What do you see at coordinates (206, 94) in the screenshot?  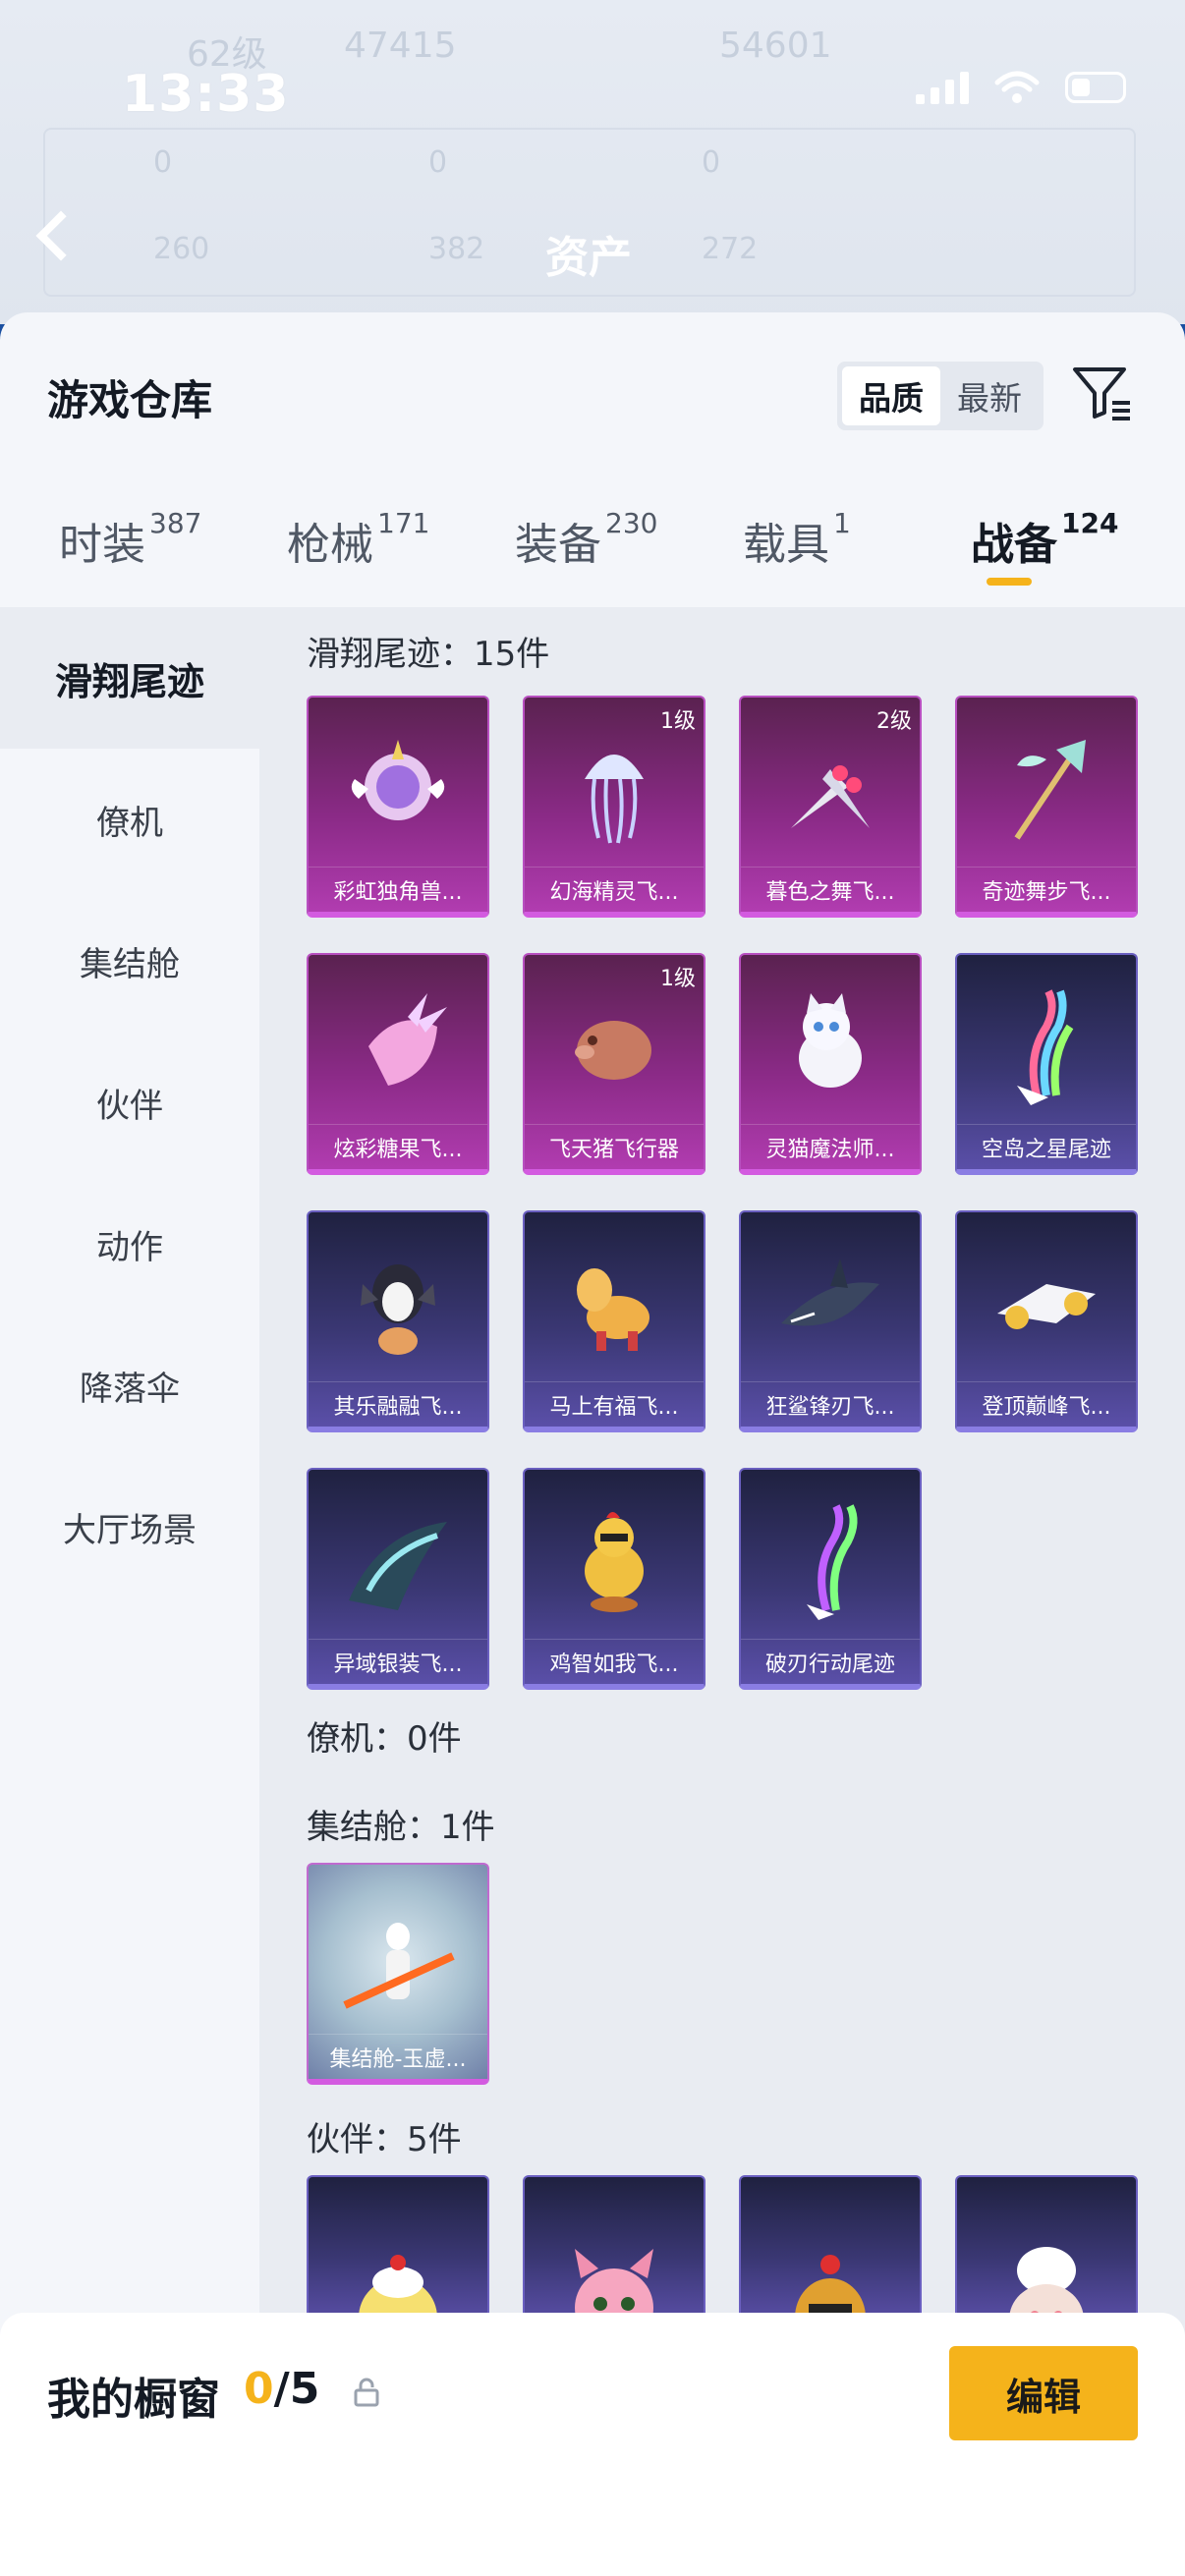 I see `status-time: 13:33` at bounding box center [206, 94].